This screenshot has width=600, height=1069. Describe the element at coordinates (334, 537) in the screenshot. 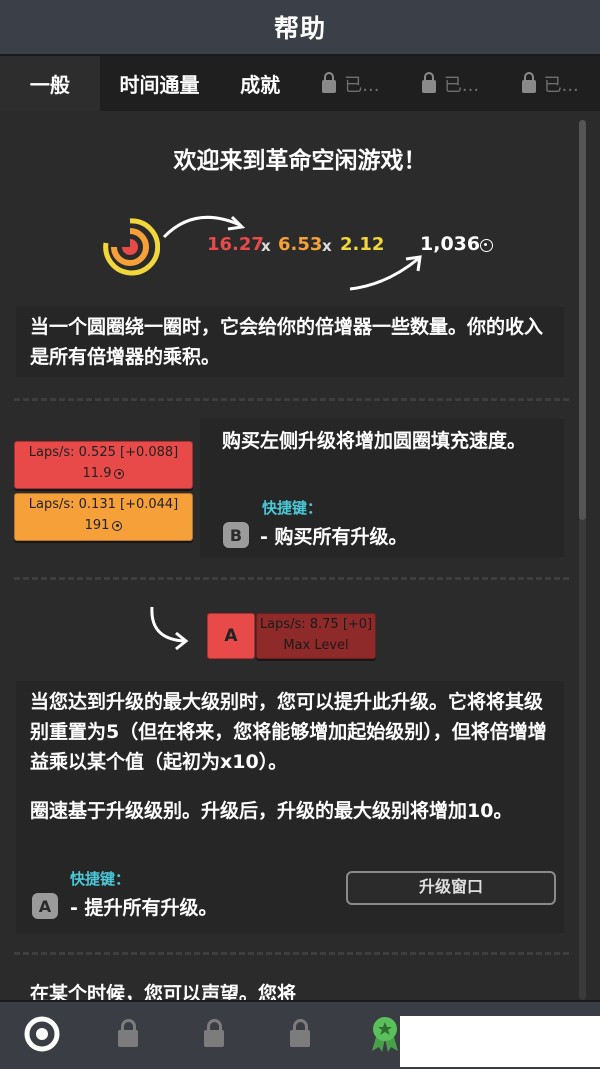

I see `shortcut-desc: - 购买所有升级。` at that location.